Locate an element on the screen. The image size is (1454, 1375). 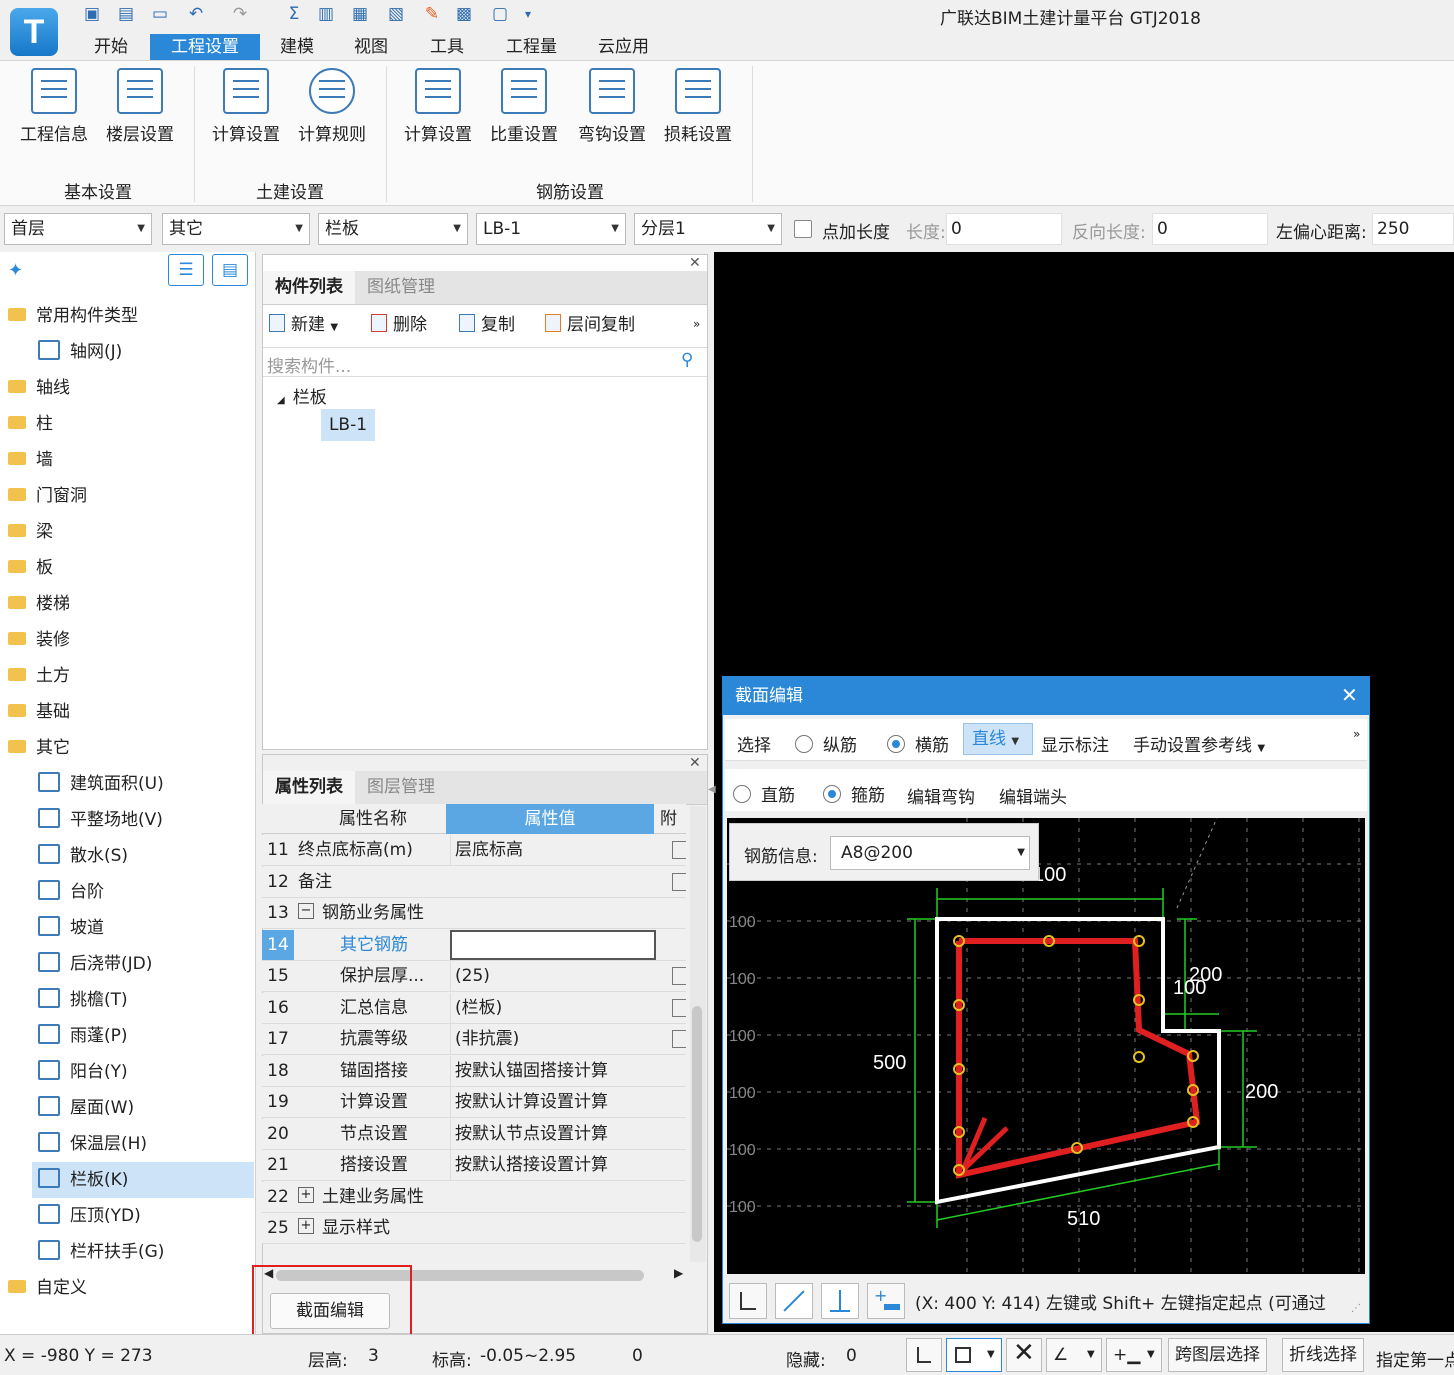
table-row: 25 + 显示样式 is located at coordinates (474, 1228).